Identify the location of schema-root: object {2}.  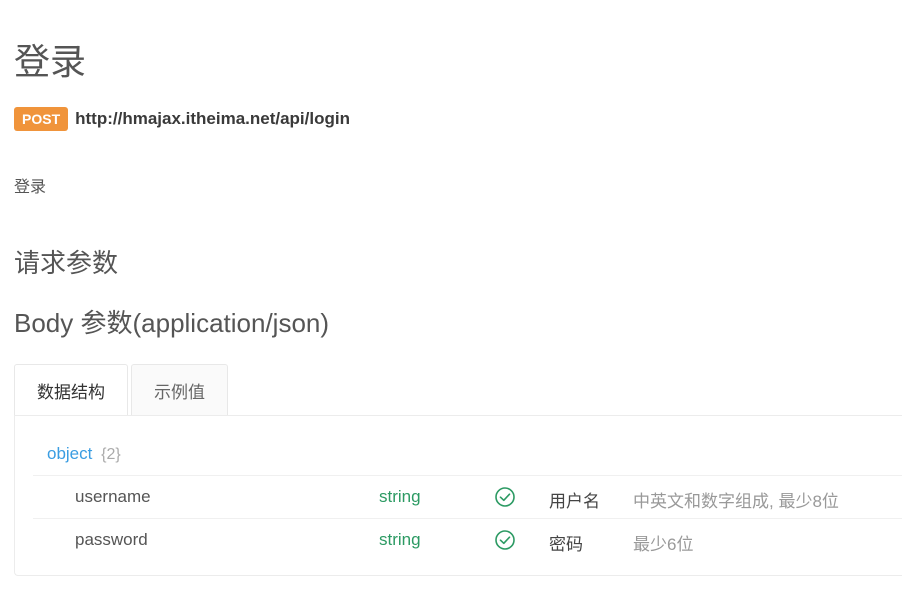
(84, 454).